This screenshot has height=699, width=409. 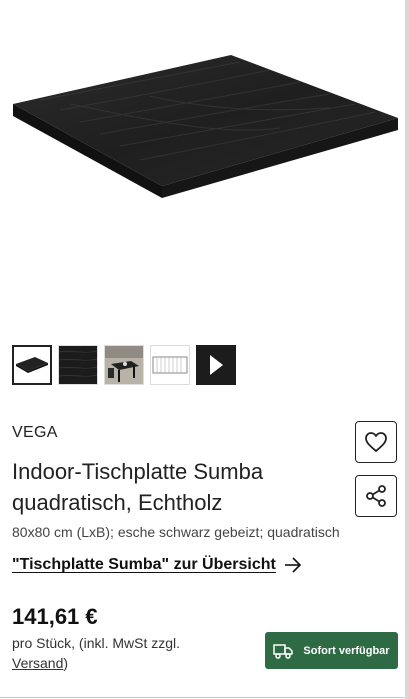 I want to click on thumbnail-table-top, so click(x=32, y=365).